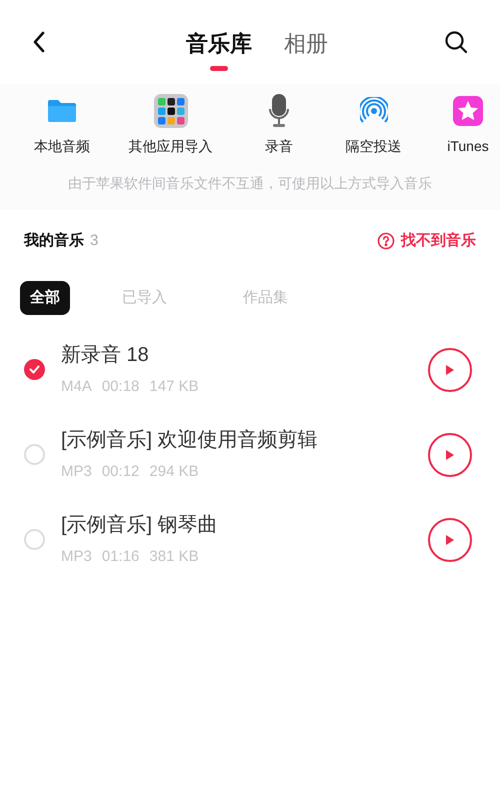 The width and height of the screenshot is (500, 791). Describe the element at coordinates (426, 241) in the screenshot. I see `help-link: 找不到音乐` at that location.